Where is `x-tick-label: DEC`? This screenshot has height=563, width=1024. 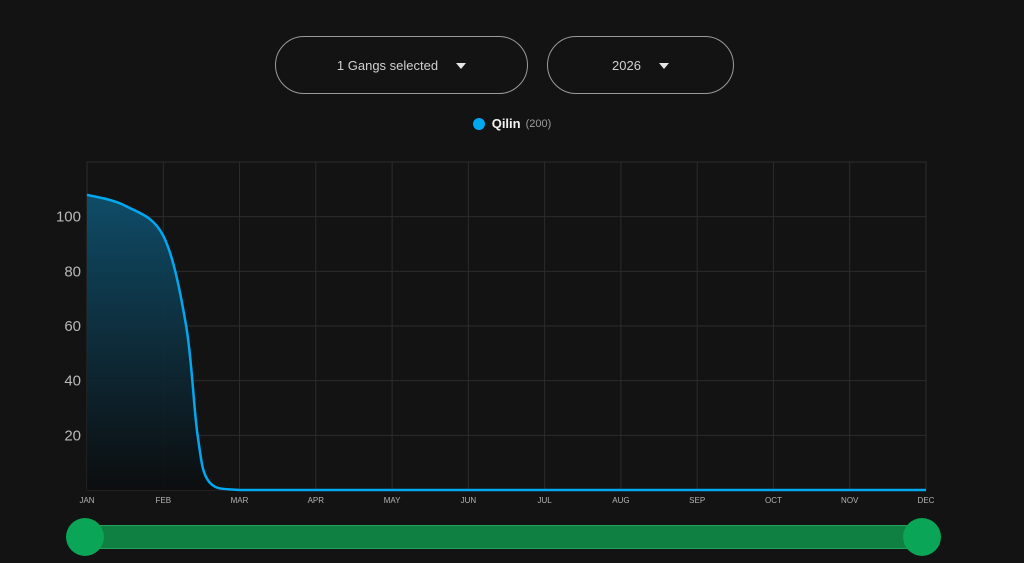
x-tick-label: DEC is located at coordinates (926, 500).